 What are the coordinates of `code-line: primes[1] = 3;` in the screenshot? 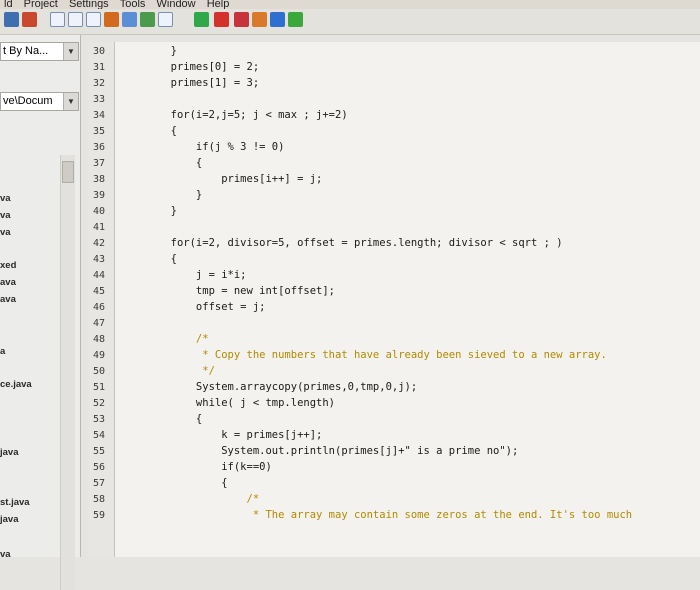 It's located at (209, 83).